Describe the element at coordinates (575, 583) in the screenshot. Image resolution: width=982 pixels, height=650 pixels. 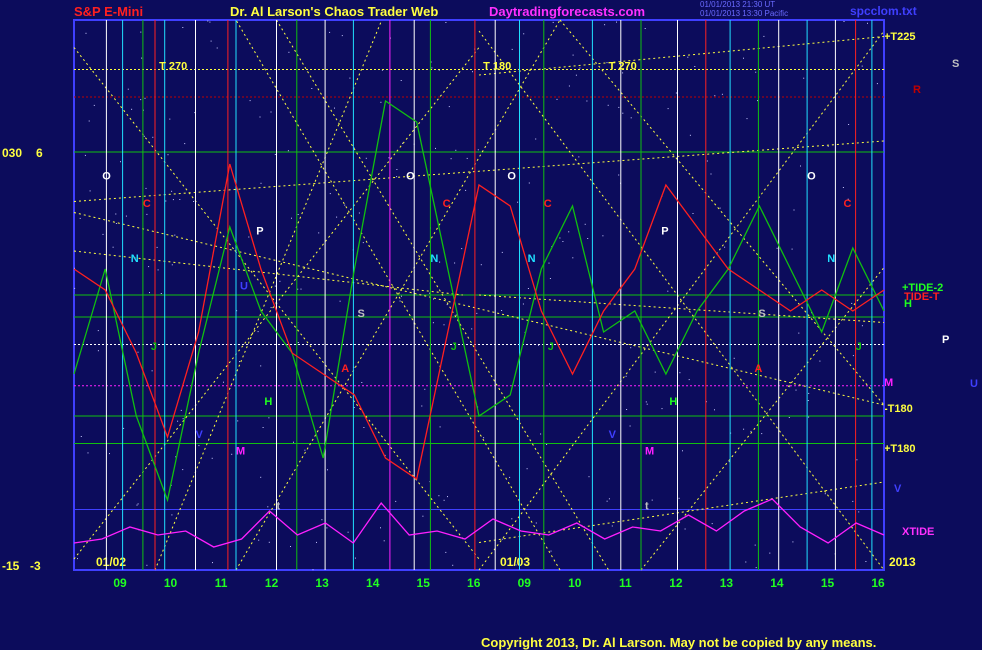
I see `x-tick-label: 10` at that location.